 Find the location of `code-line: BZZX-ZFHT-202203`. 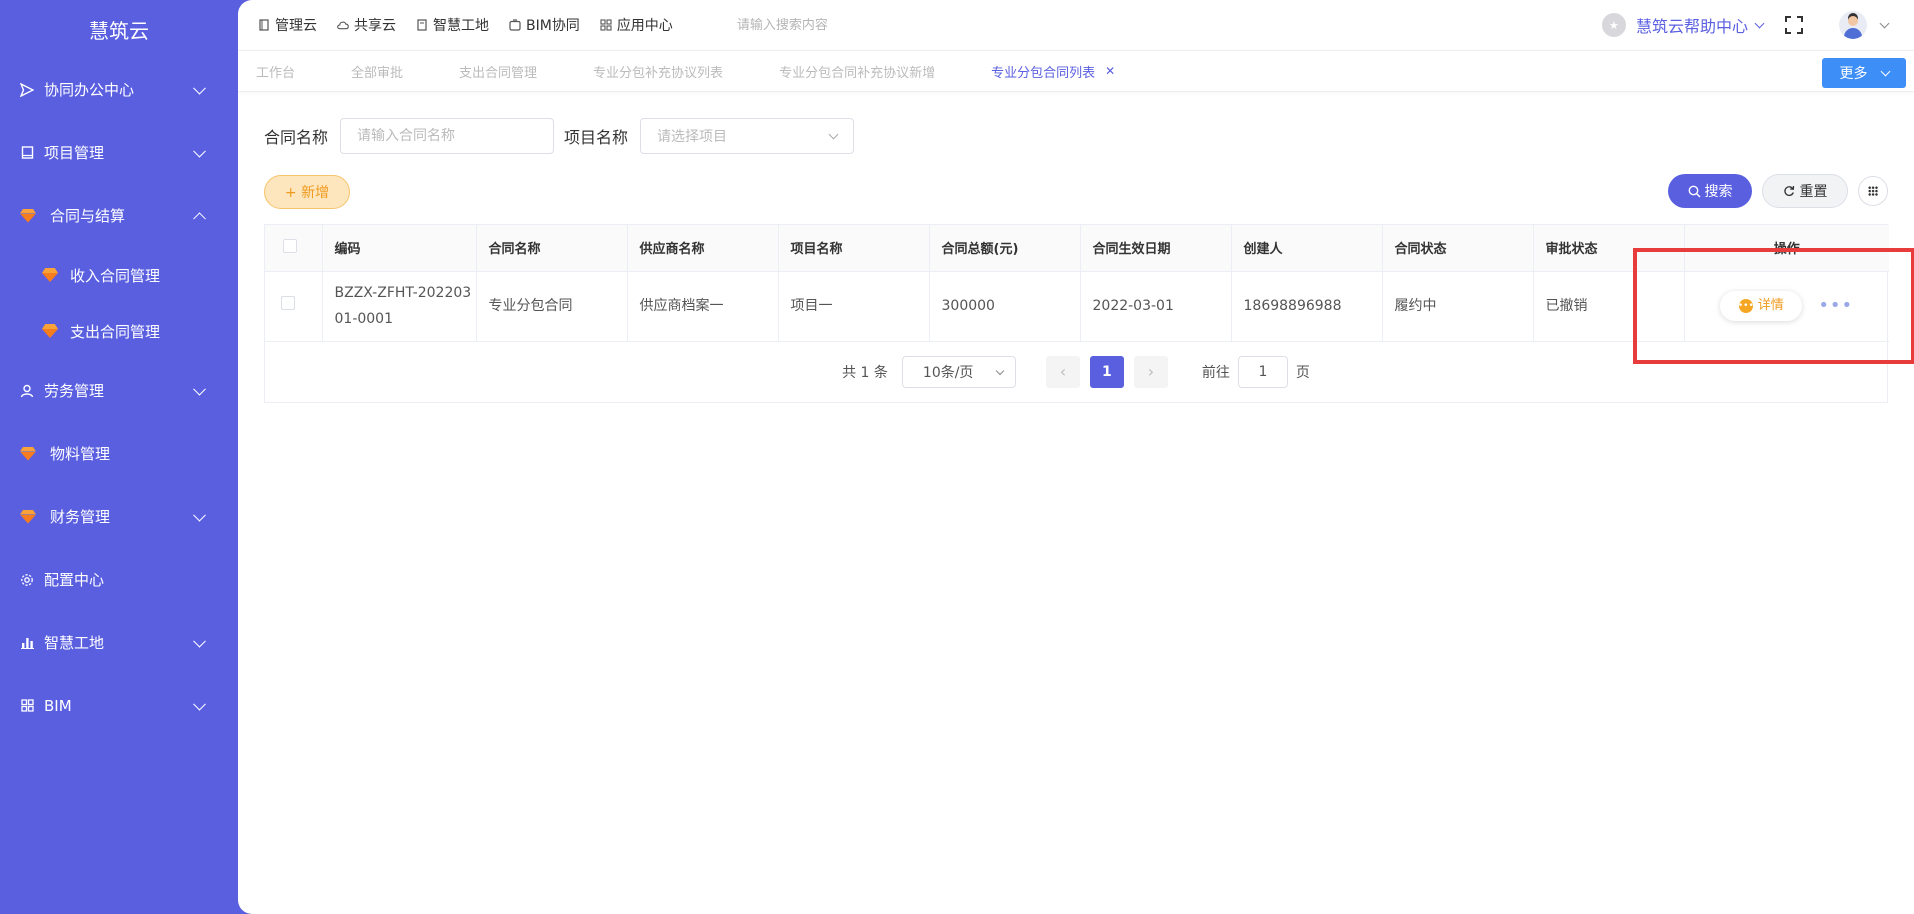

code-line: BZZX-ZFHT-202203 is located at coordinates (403, 293).